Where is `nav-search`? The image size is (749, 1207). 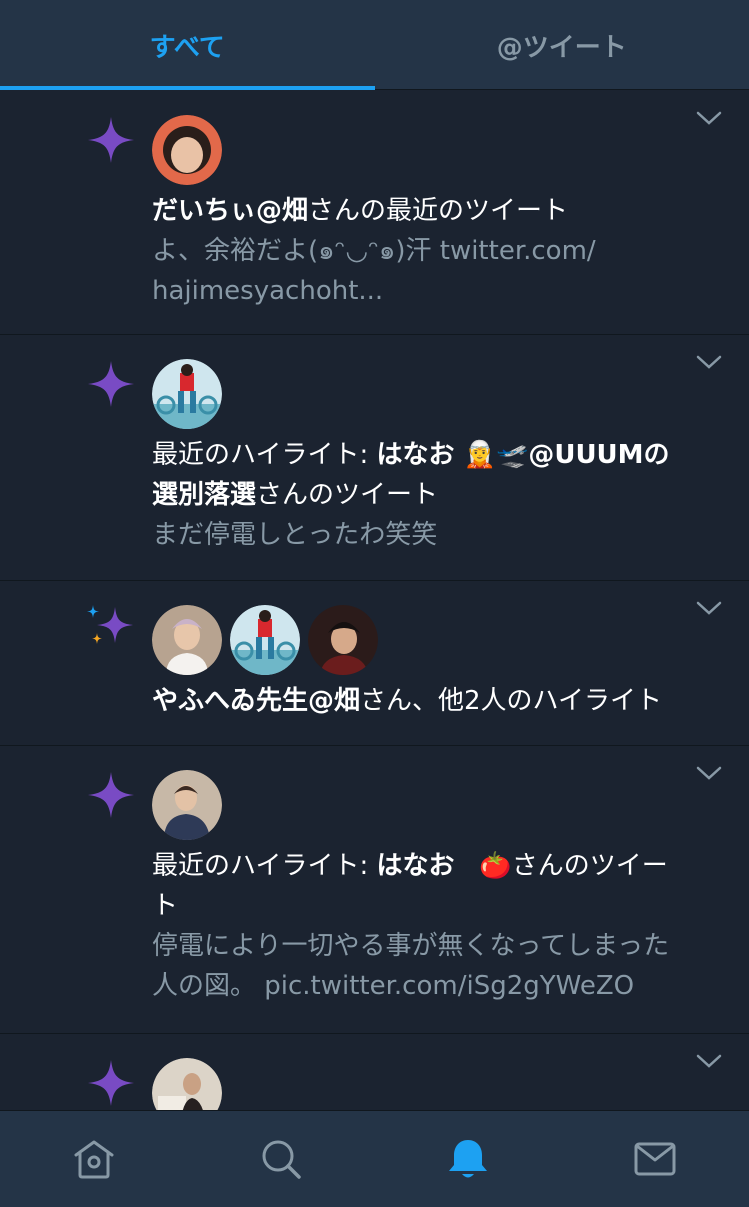
nav-search is located at coordinates (281, 1159).